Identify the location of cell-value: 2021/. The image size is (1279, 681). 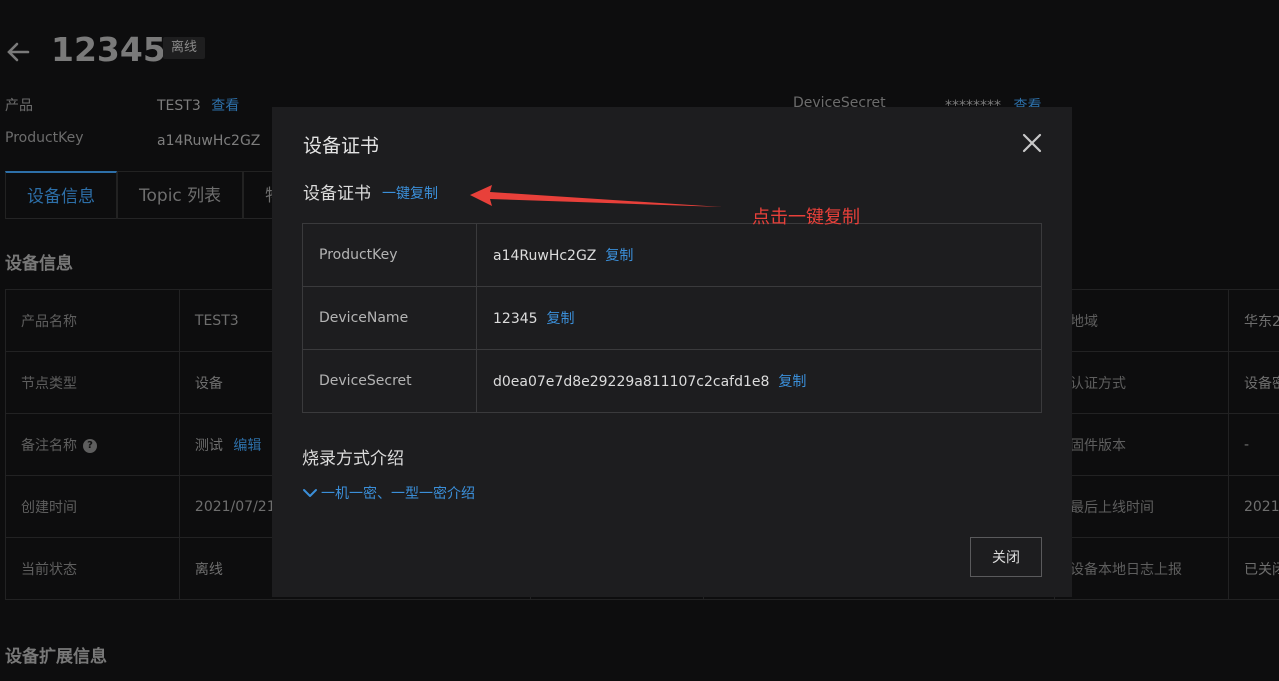
(1253, 506).